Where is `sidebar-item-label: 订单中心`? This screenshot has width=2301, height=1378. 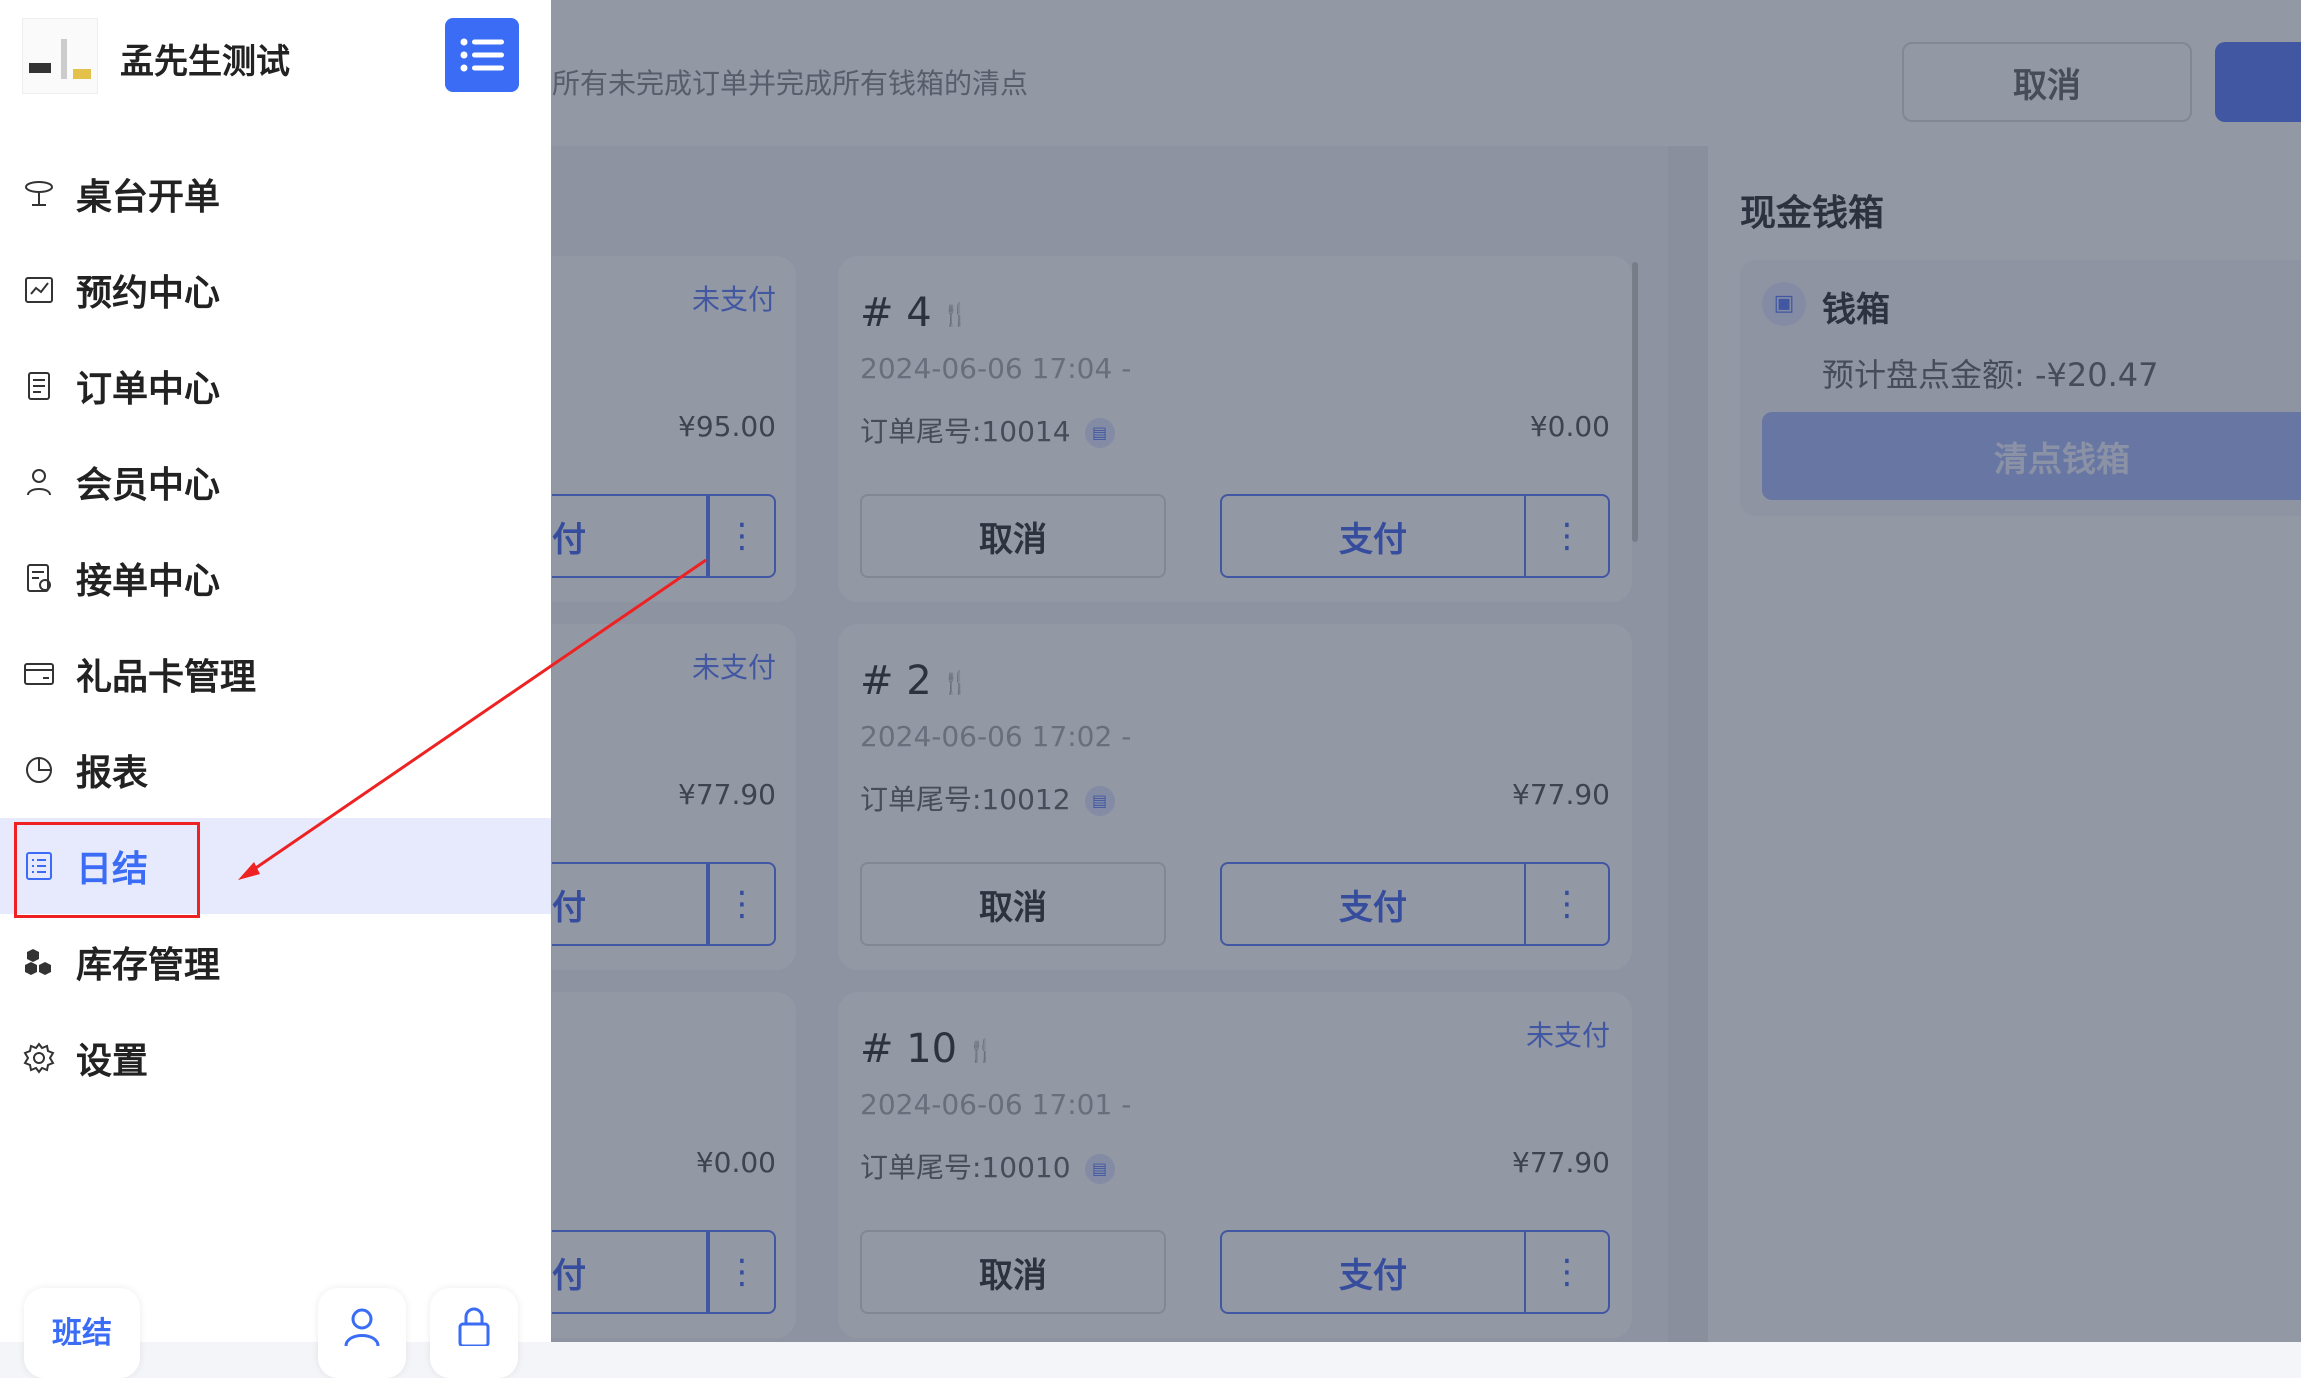 sidebar-item-label: 订单中心 is located at coordinates (148, 389).